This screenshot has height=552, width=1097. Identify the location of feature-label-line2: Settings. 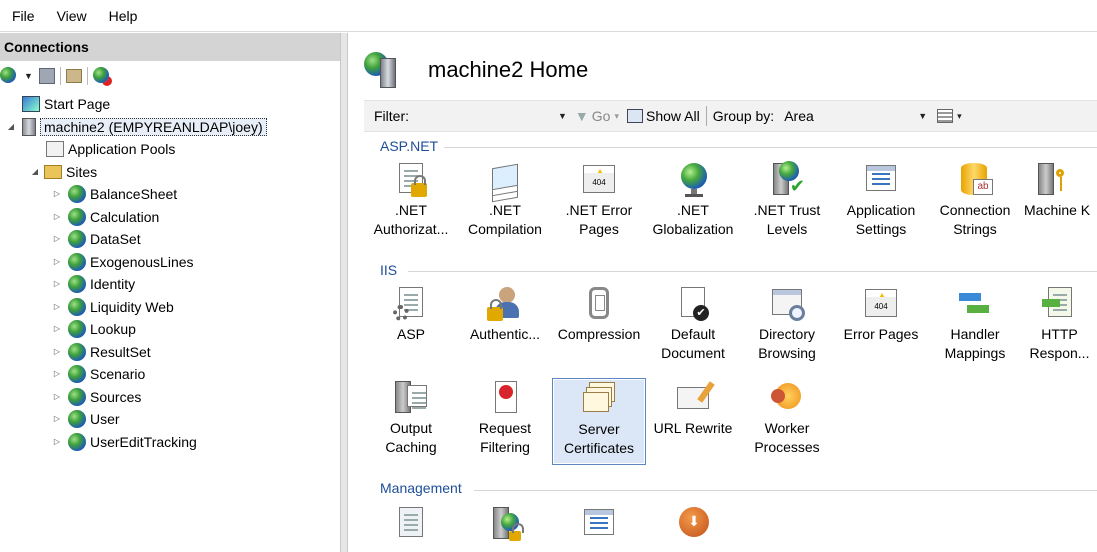
(881, 229).